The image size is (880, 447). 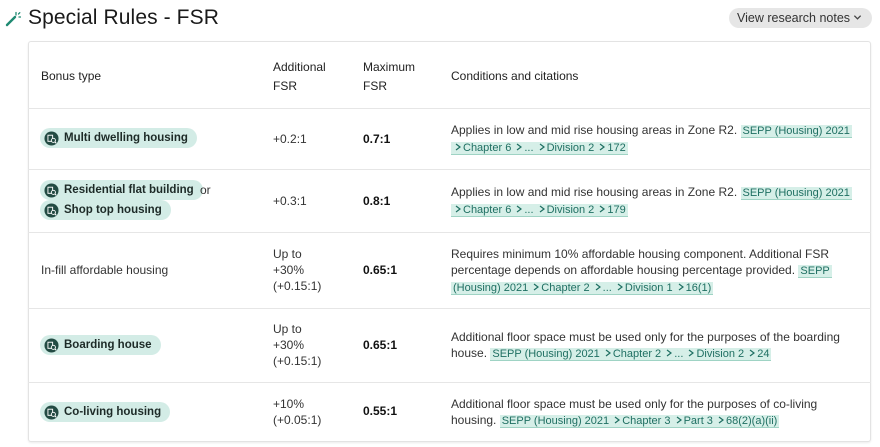 I want to click on column-header-maximum-fsr-line1: Maximum, so click(x=389, y=67).